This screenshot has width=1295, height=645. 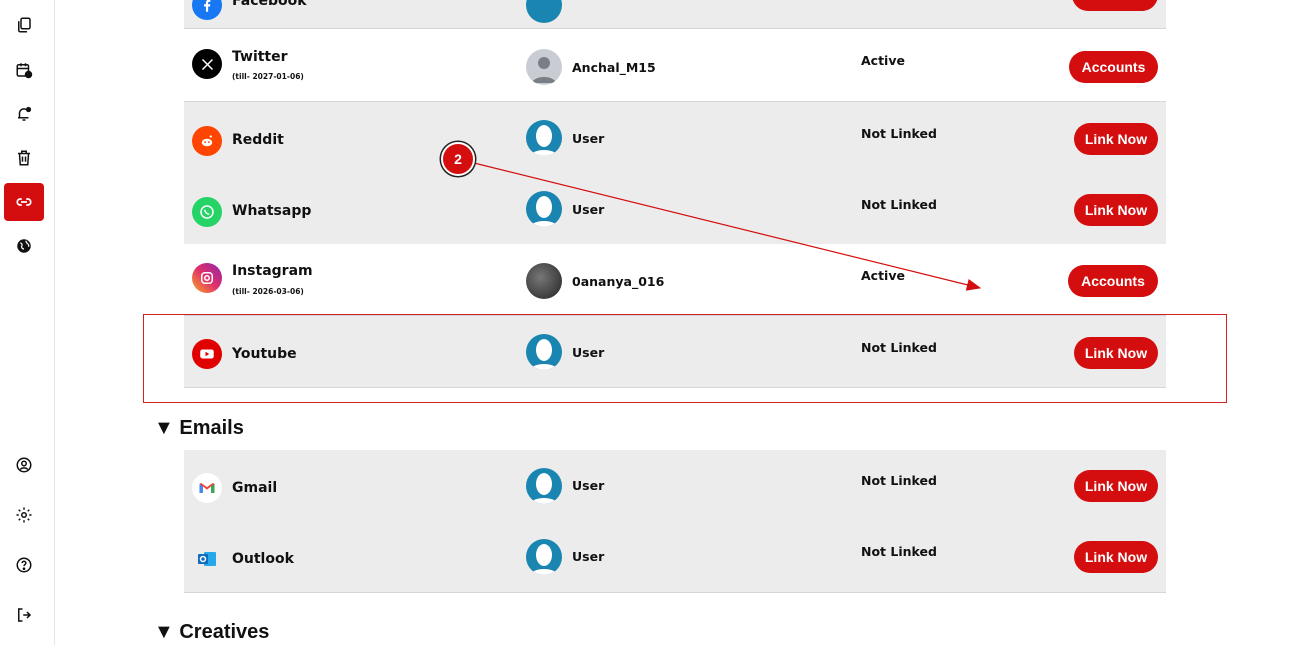 What do you see at coordinates (24, 246) in the screenshot?
I see `globe-icon` at bounding box center [24, 246].